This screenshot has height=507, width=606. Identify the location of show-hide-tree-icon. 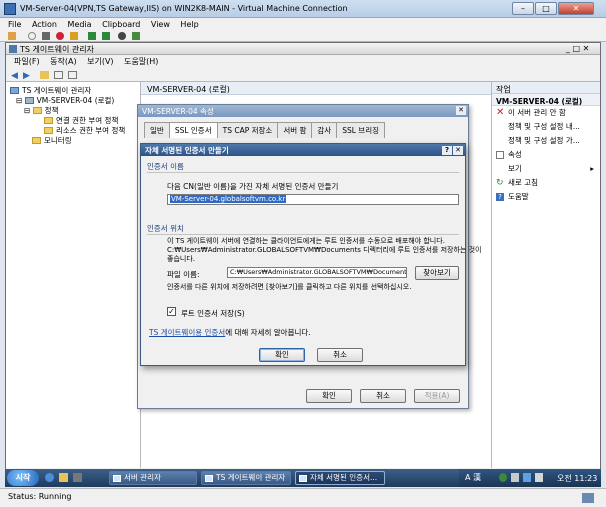
(58, 75).